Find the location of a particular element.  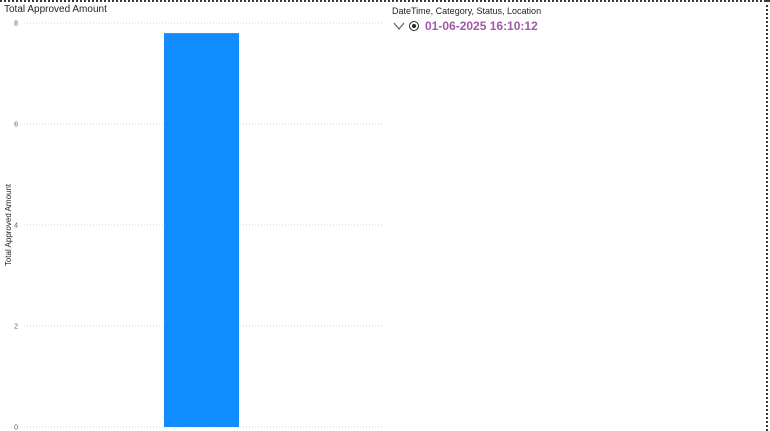

chevron-down-icon is located at coordinates (399, 26).